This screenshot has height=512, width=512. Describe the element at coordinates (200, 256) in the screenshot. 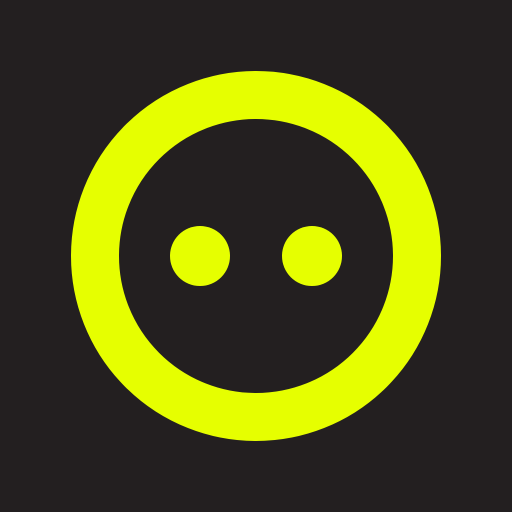

I see `left-eye-dot` at that location.